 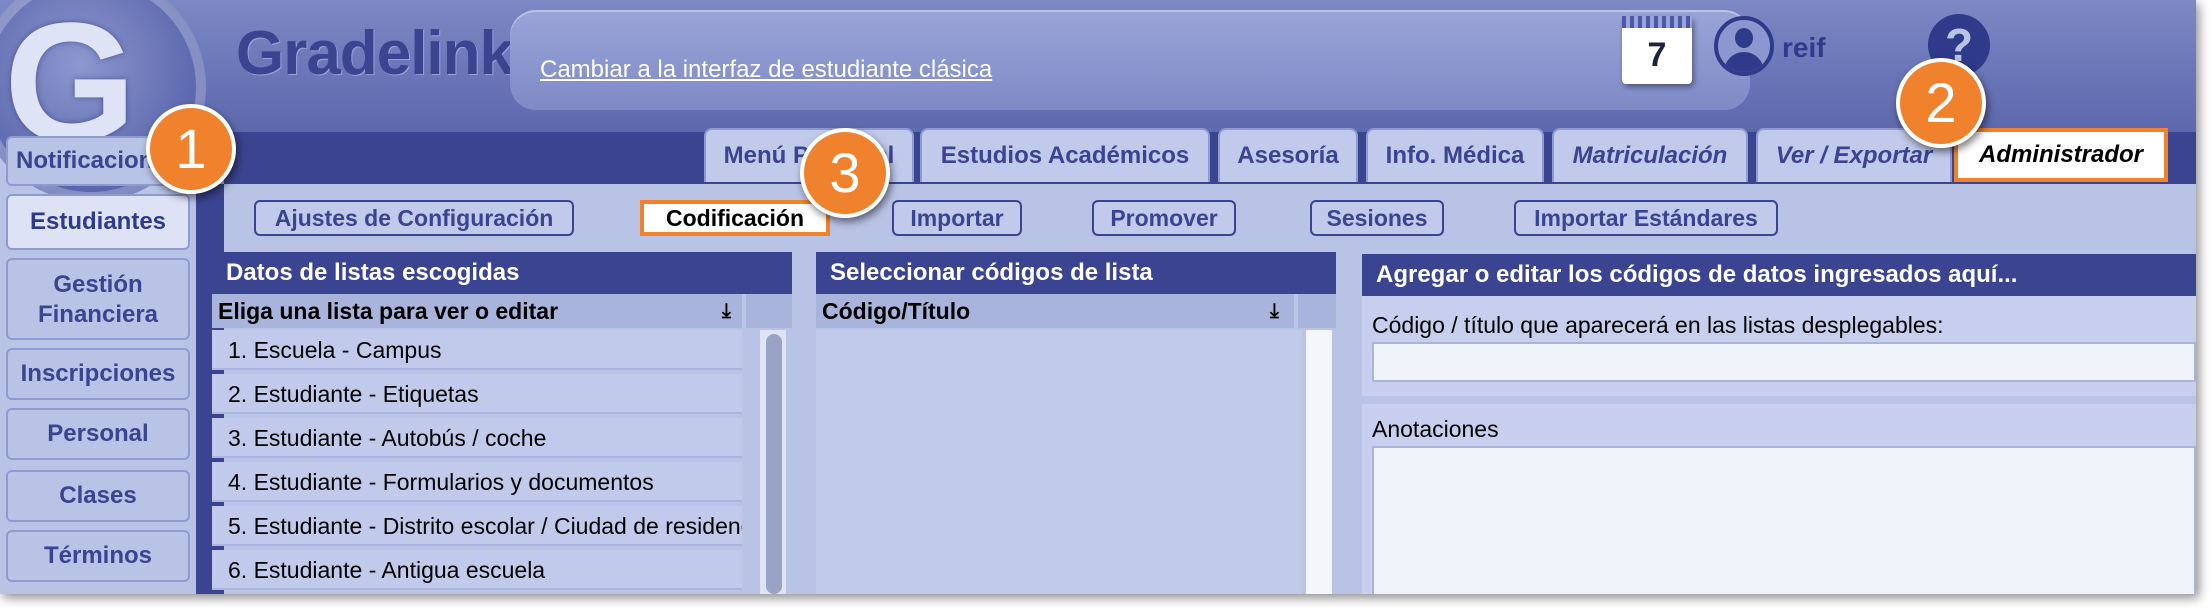 What do you see at coordinates (1455, 155) in the screenshot?
I see `tab-info-medica: Info. Médica` at bounding box center [1455, 155].